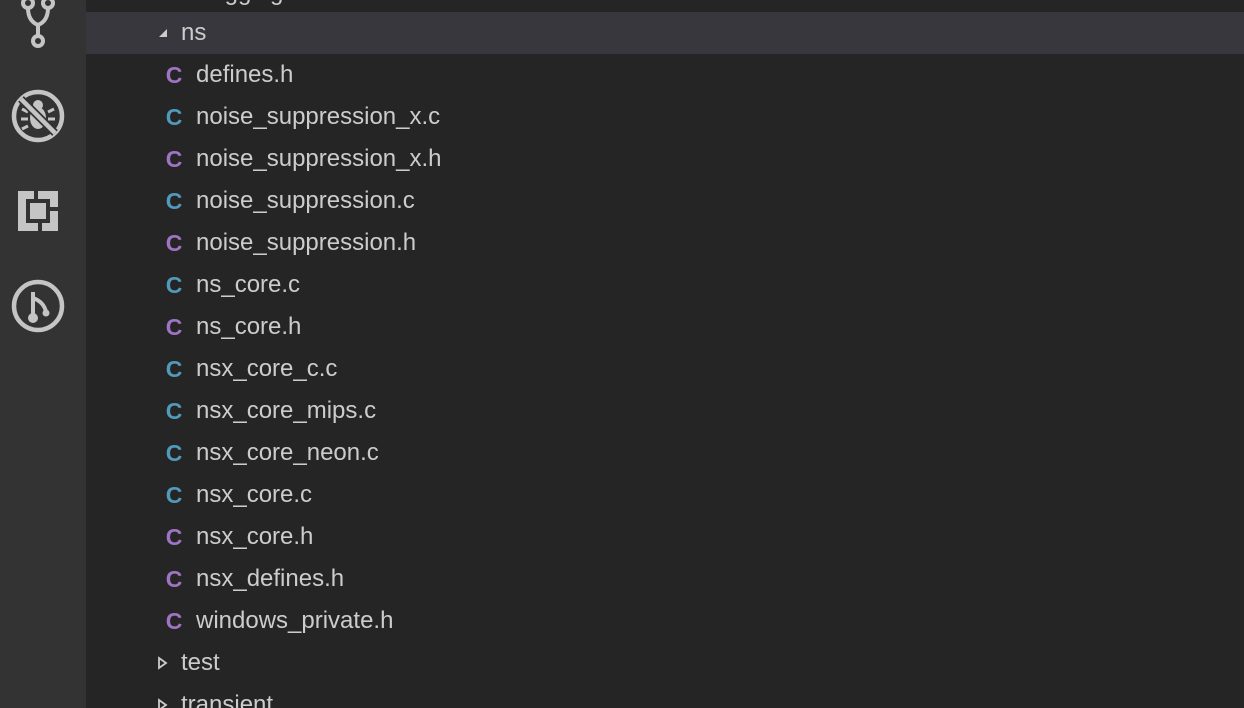 The height and width of the screenshot is (708, 1244). Describe the element at coordinates (270, 578) in the screenshot. I see `file-label: nsx_defines.h` at that location.